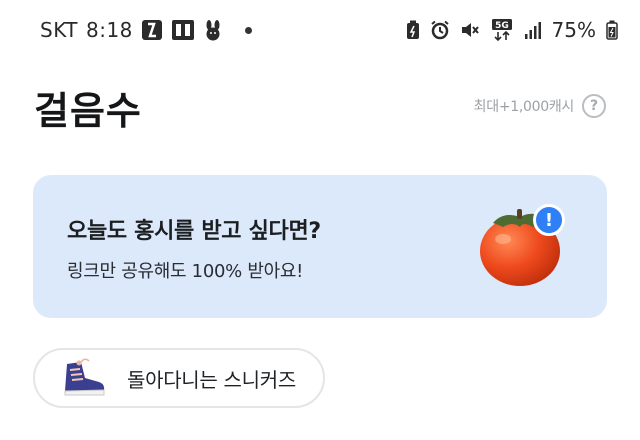 This screenshot has width=640, height=440. What do you see at coordinates (248, 30) in the screenshot?
I see `notification-dot` at bounding box center [248, 30].